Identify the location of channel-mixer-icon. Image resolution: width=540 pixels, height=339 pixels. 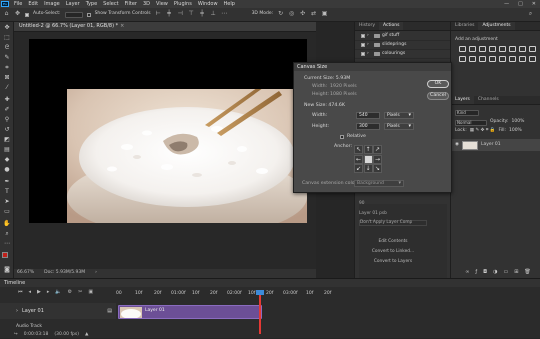
(472, 59).